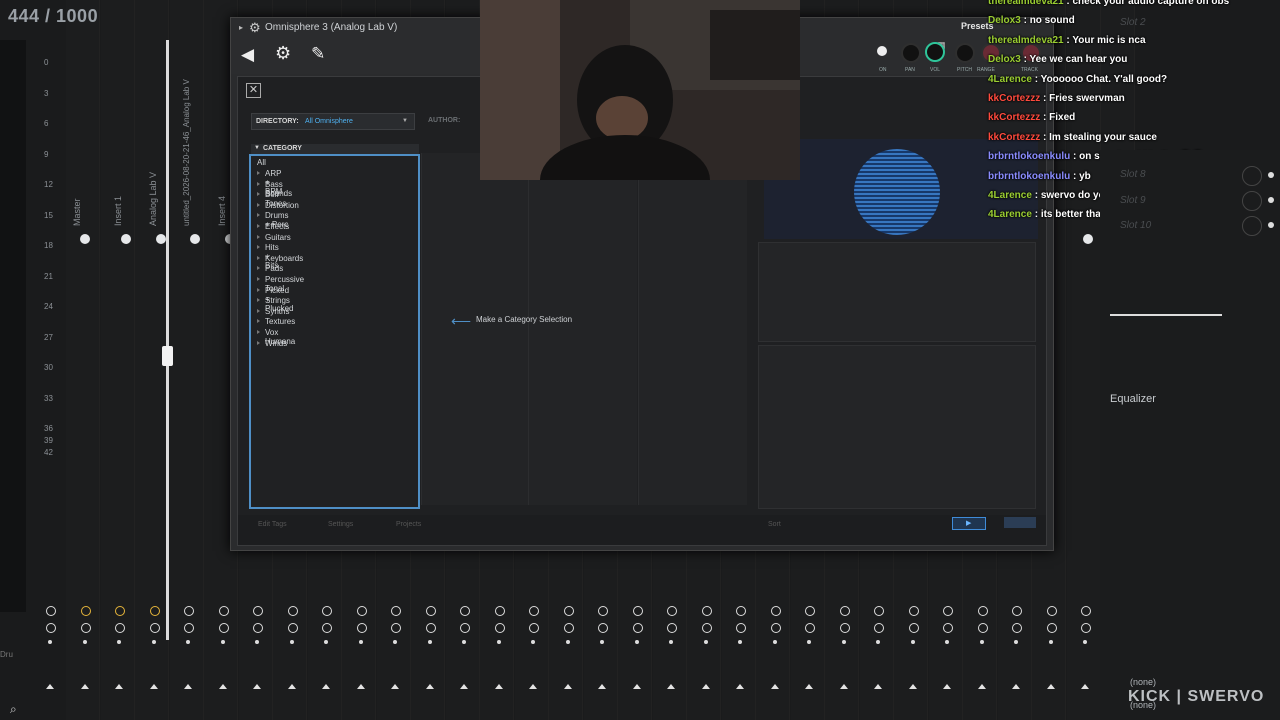 The image size is (1280, 720). What do you see at coordinates (283, 53) in the screenshot?
I see `routing-icon: ⚙` at bounding box center [283, 53].